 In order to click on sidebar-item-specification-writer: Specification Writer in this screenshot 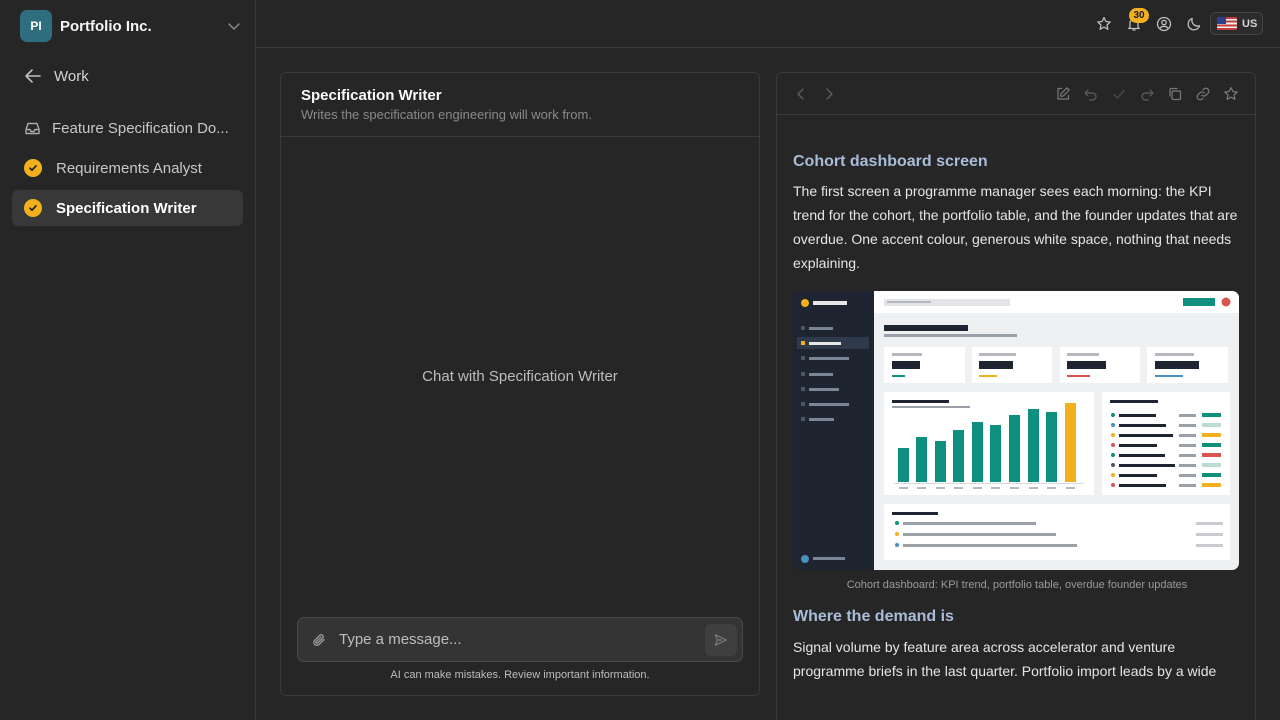, I will do `click(127, 208)`.